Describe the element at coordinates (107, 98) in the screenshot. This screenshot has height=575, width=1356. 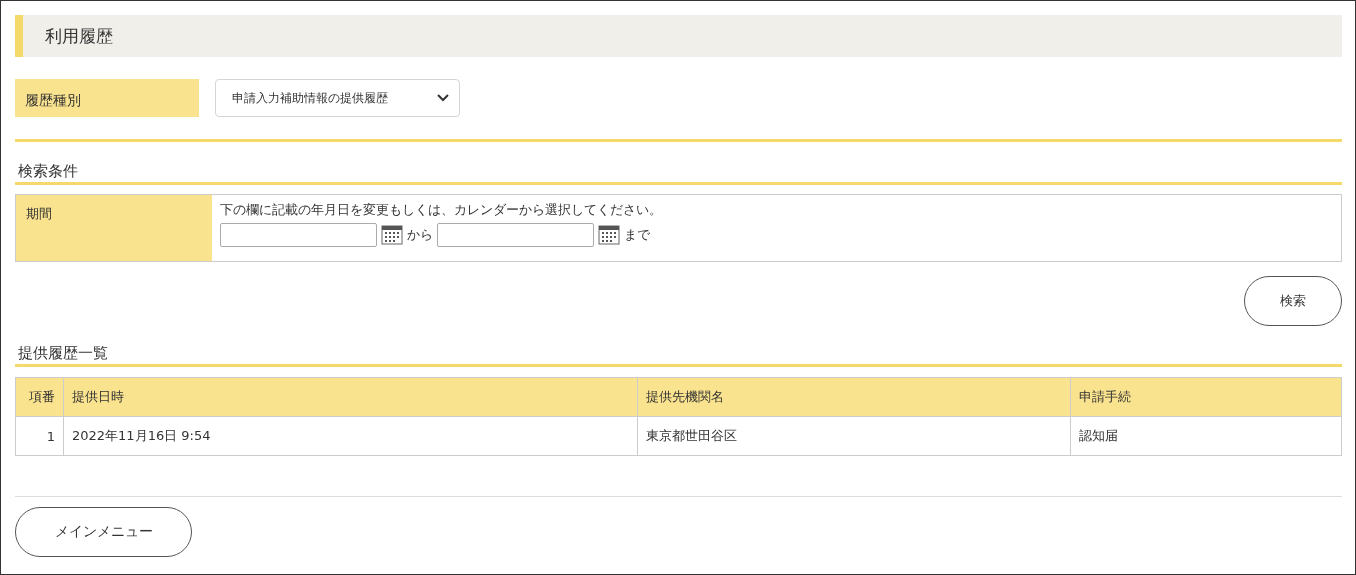
I see `history-type-label: 履歴種別` at that location.